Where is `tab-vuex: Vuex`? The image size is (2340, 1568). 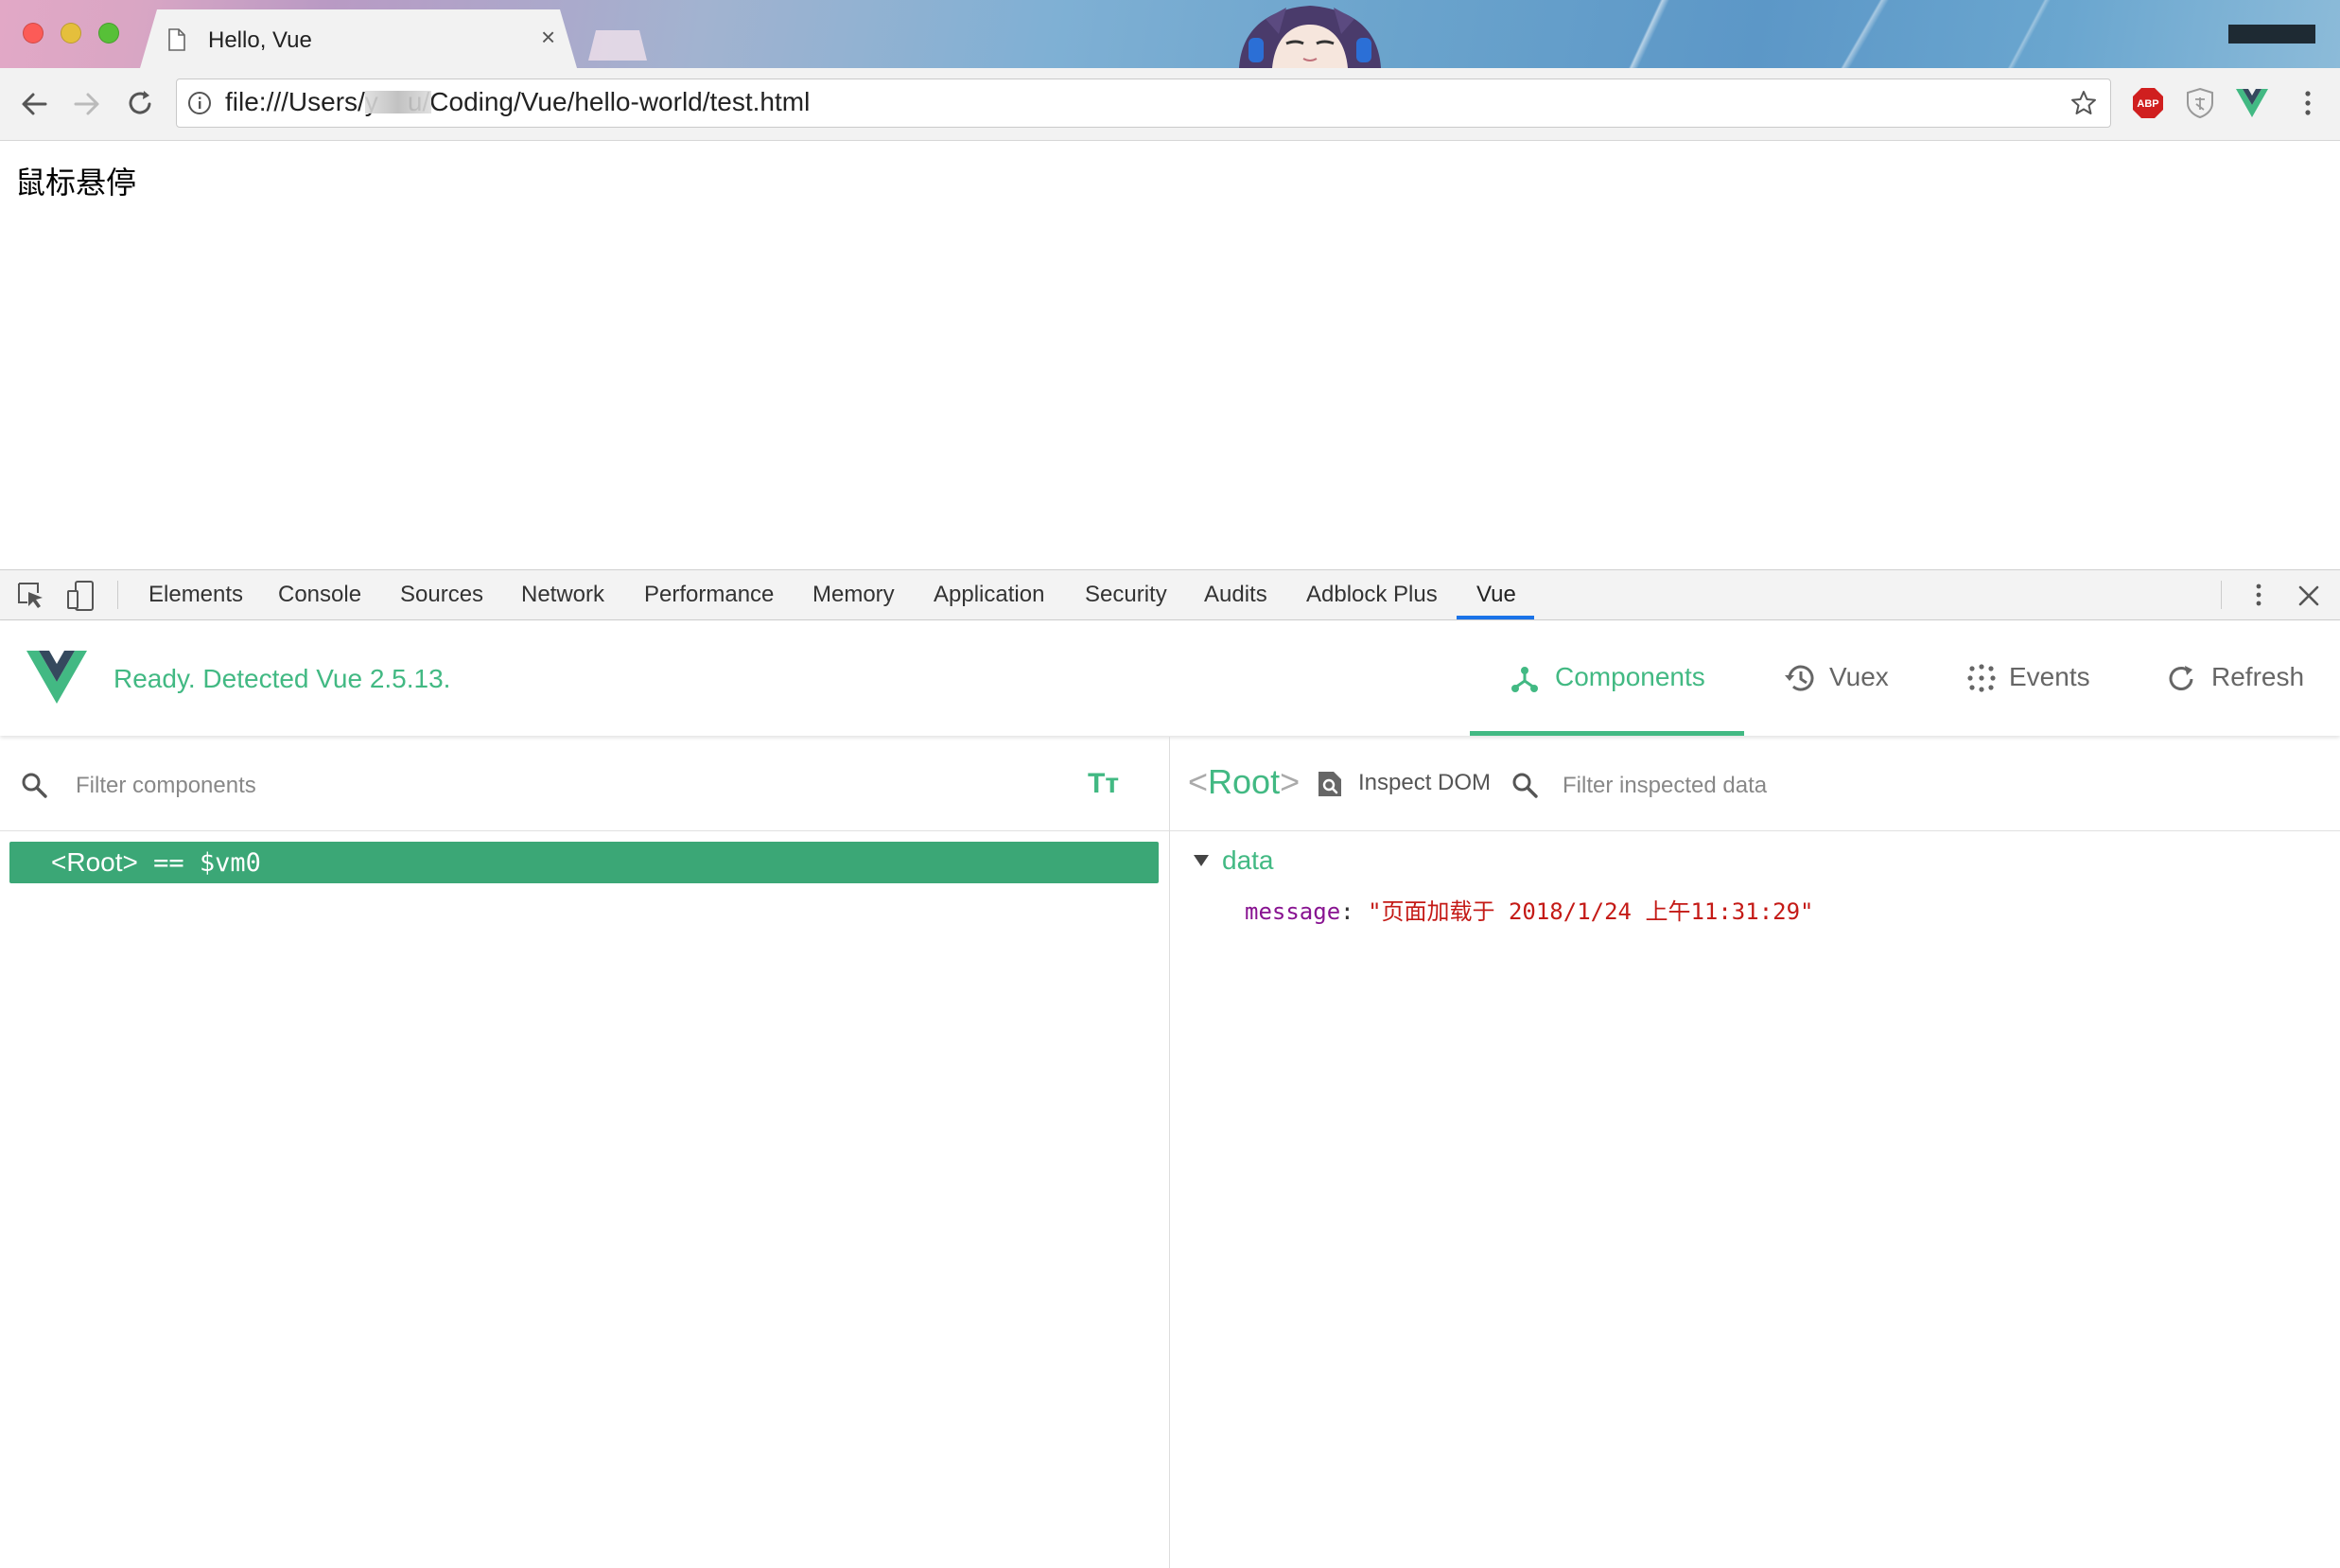 tab-vuex: Vuex is located at coordinates (1837, 677).